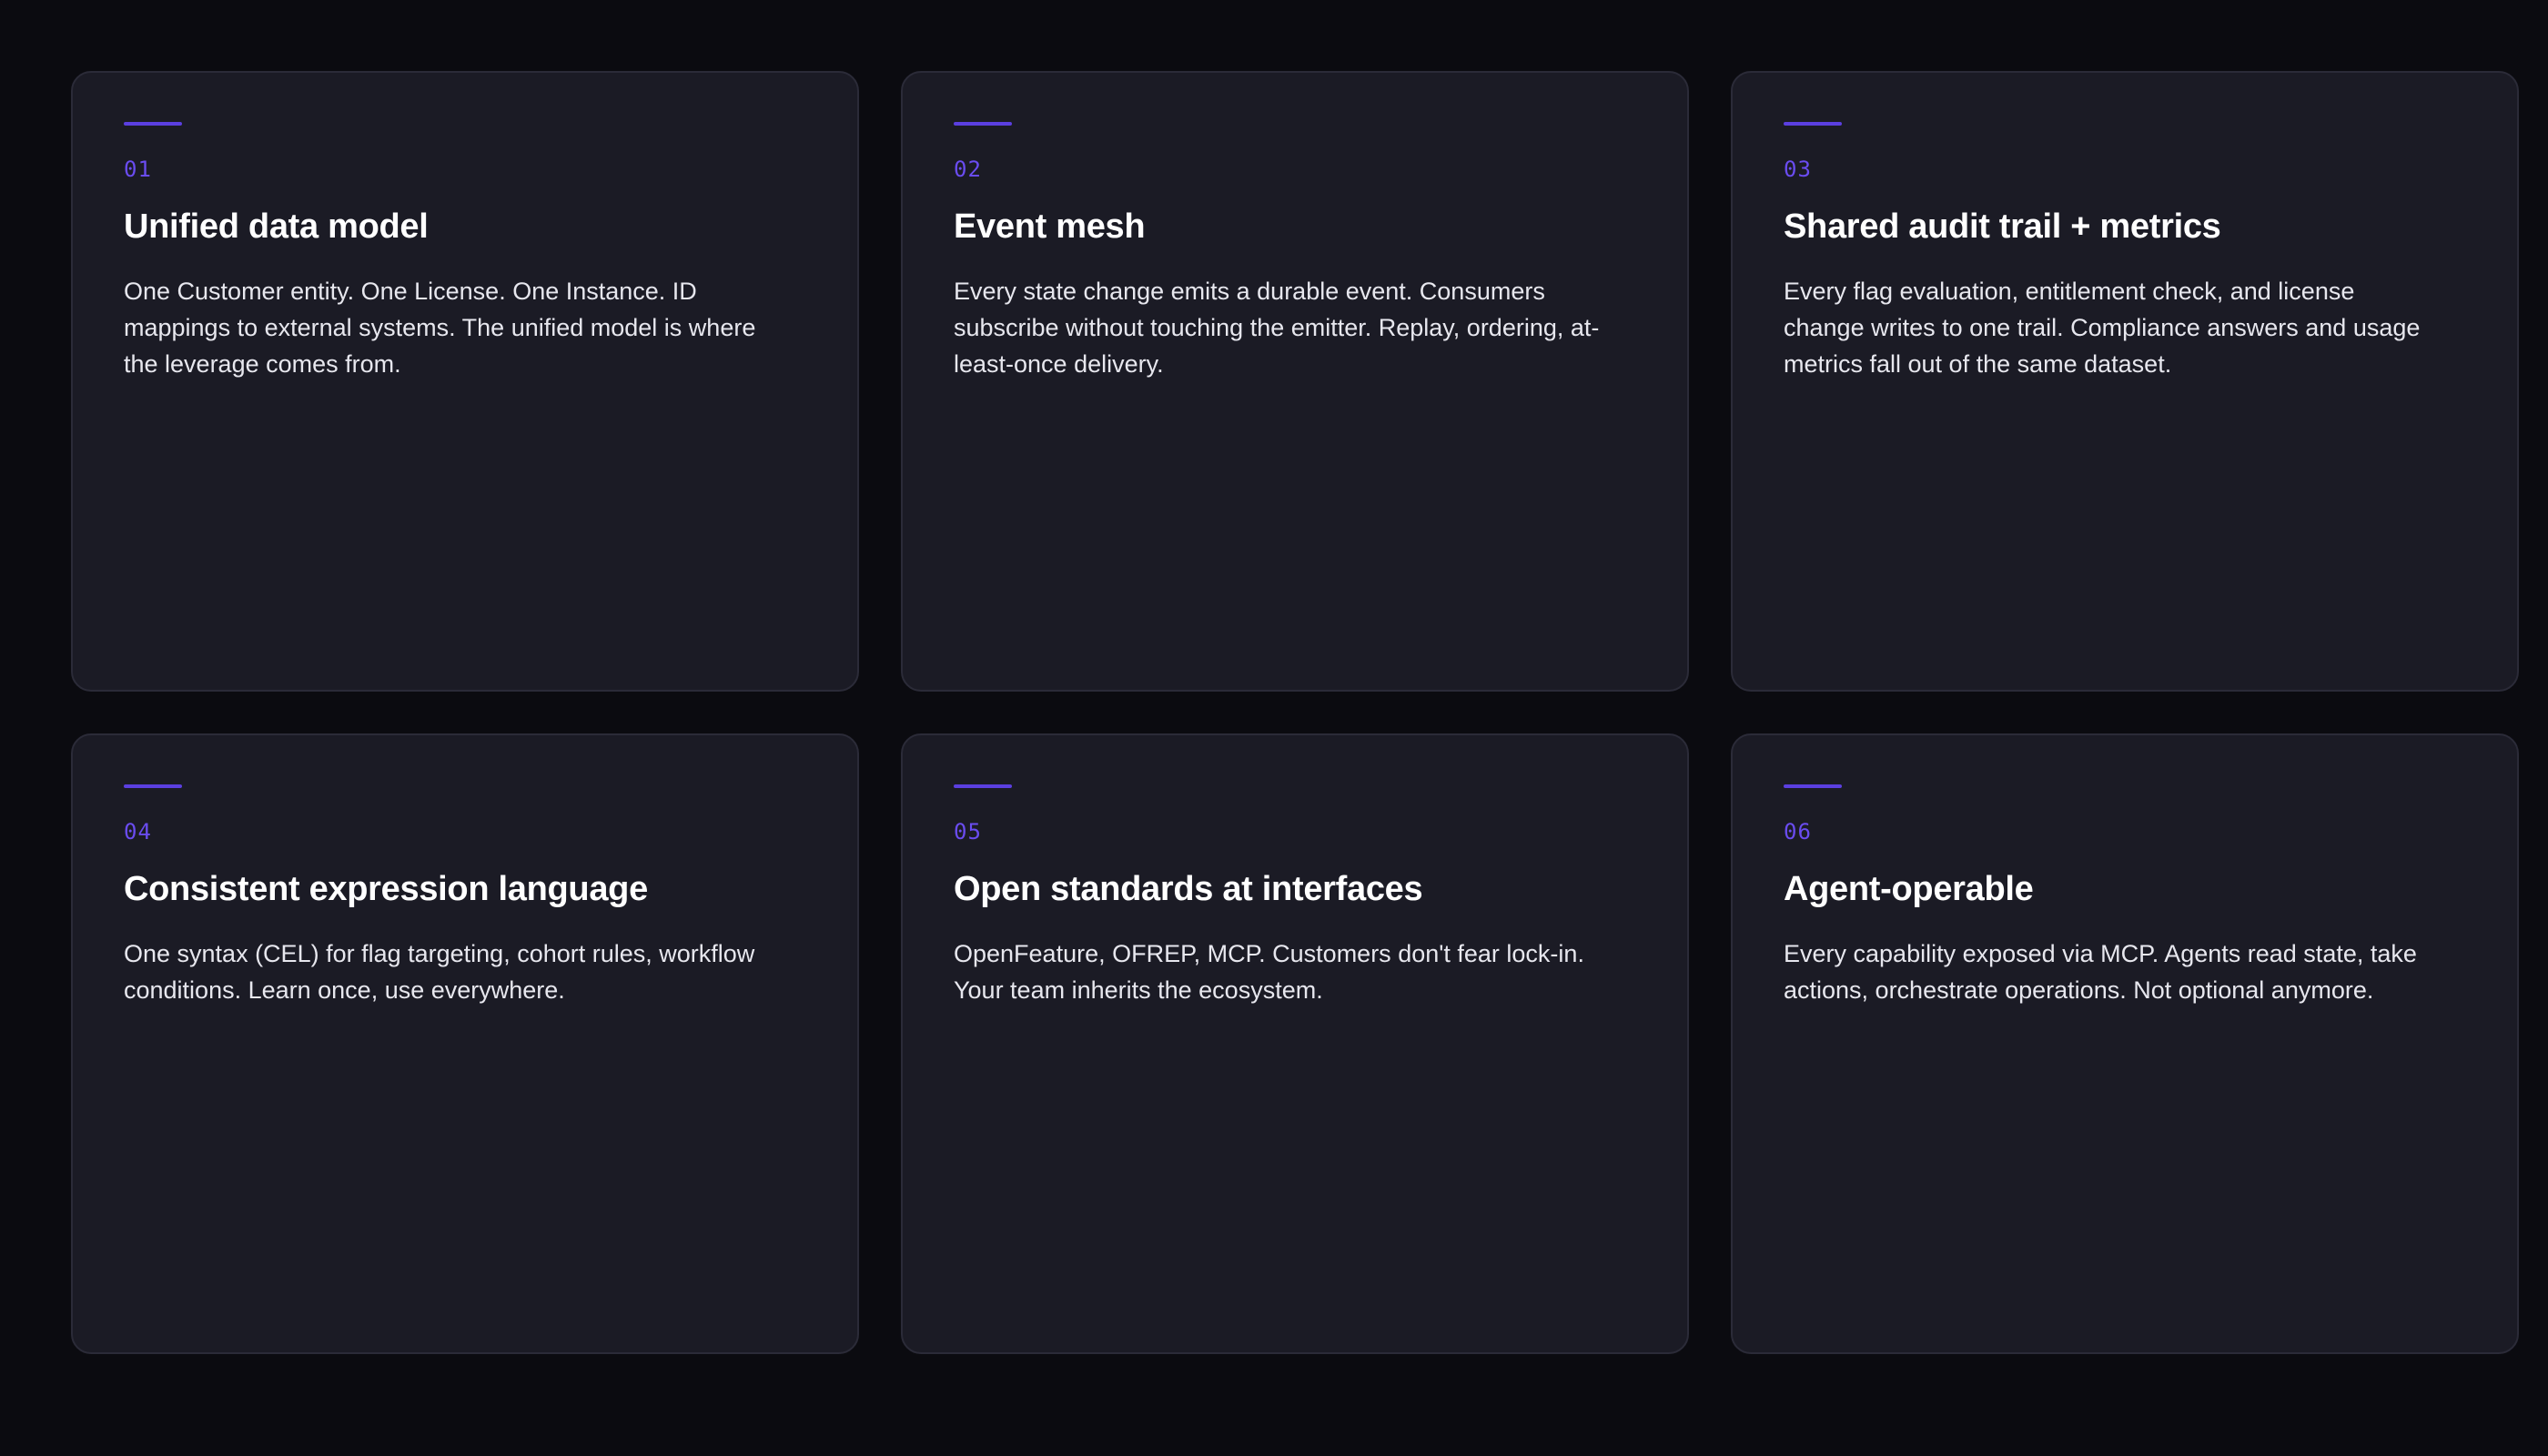 The width and height of the screenshot is (2548, 1456). I want to click on card-title: Event mesh, so click(1050, 227).